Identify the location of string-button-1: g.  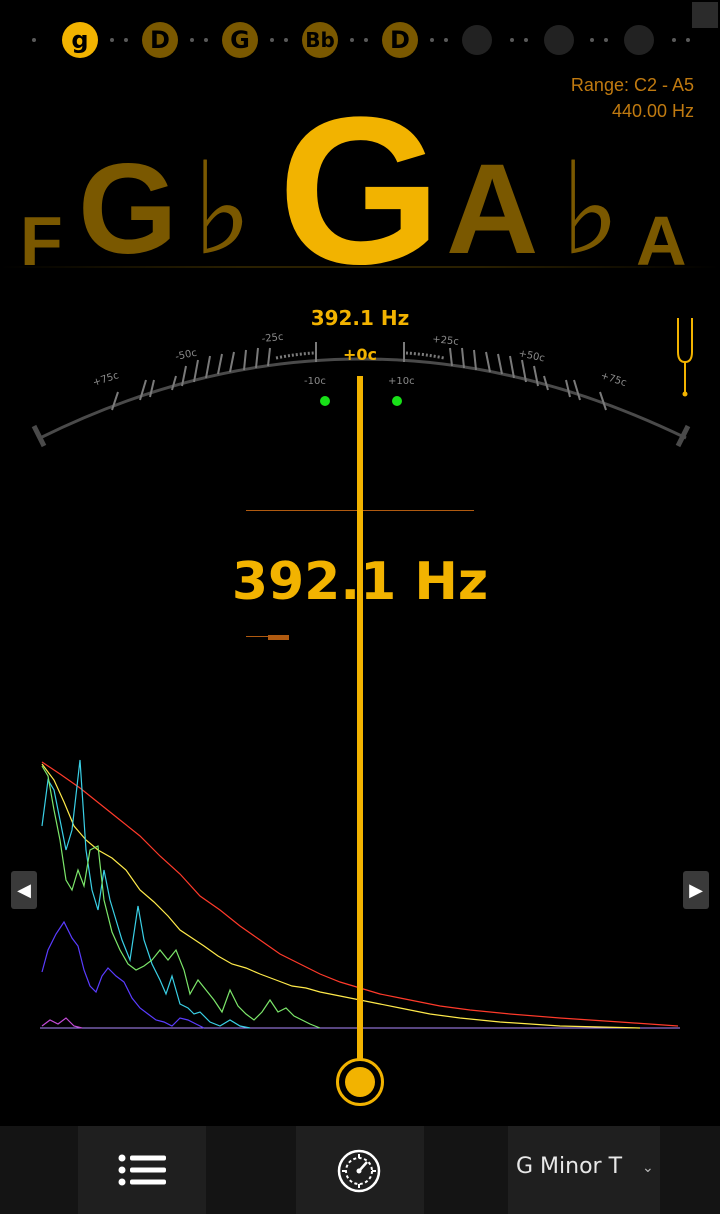
(80, 40).